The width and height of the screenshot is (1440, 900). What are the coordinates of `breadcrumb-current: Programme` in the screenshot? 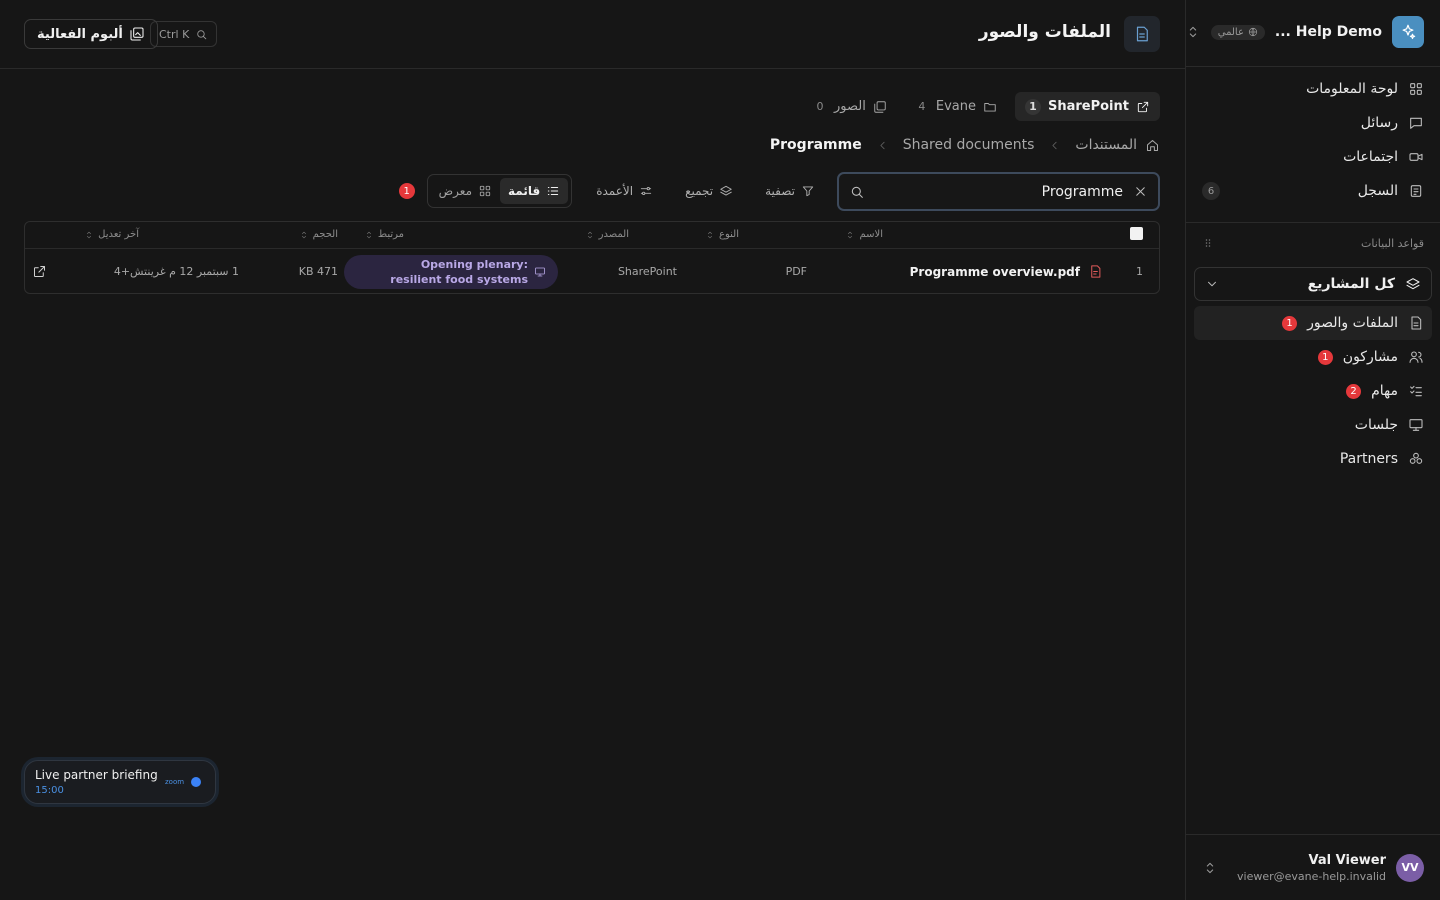 It's located at (815, 145).